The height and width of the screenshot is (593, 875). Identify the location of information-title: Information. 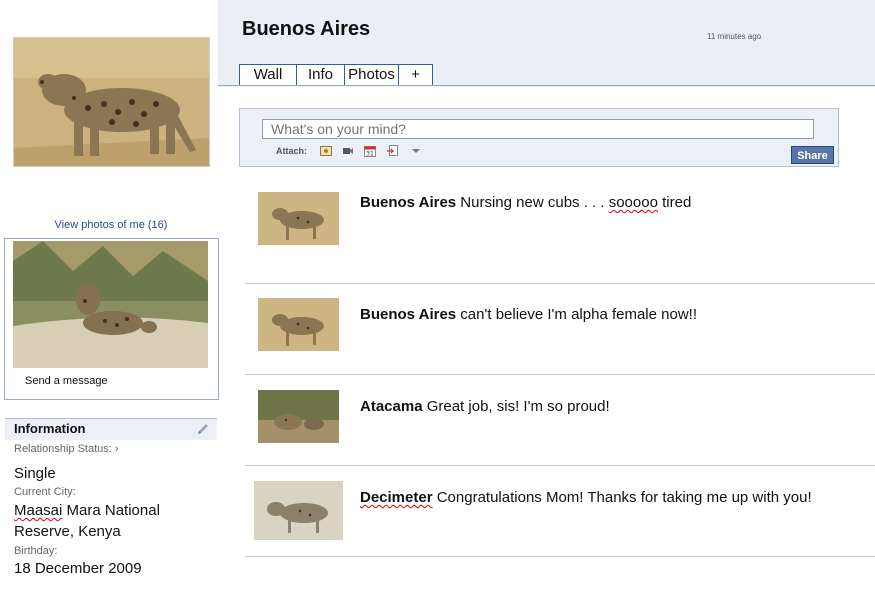
(50, 428).